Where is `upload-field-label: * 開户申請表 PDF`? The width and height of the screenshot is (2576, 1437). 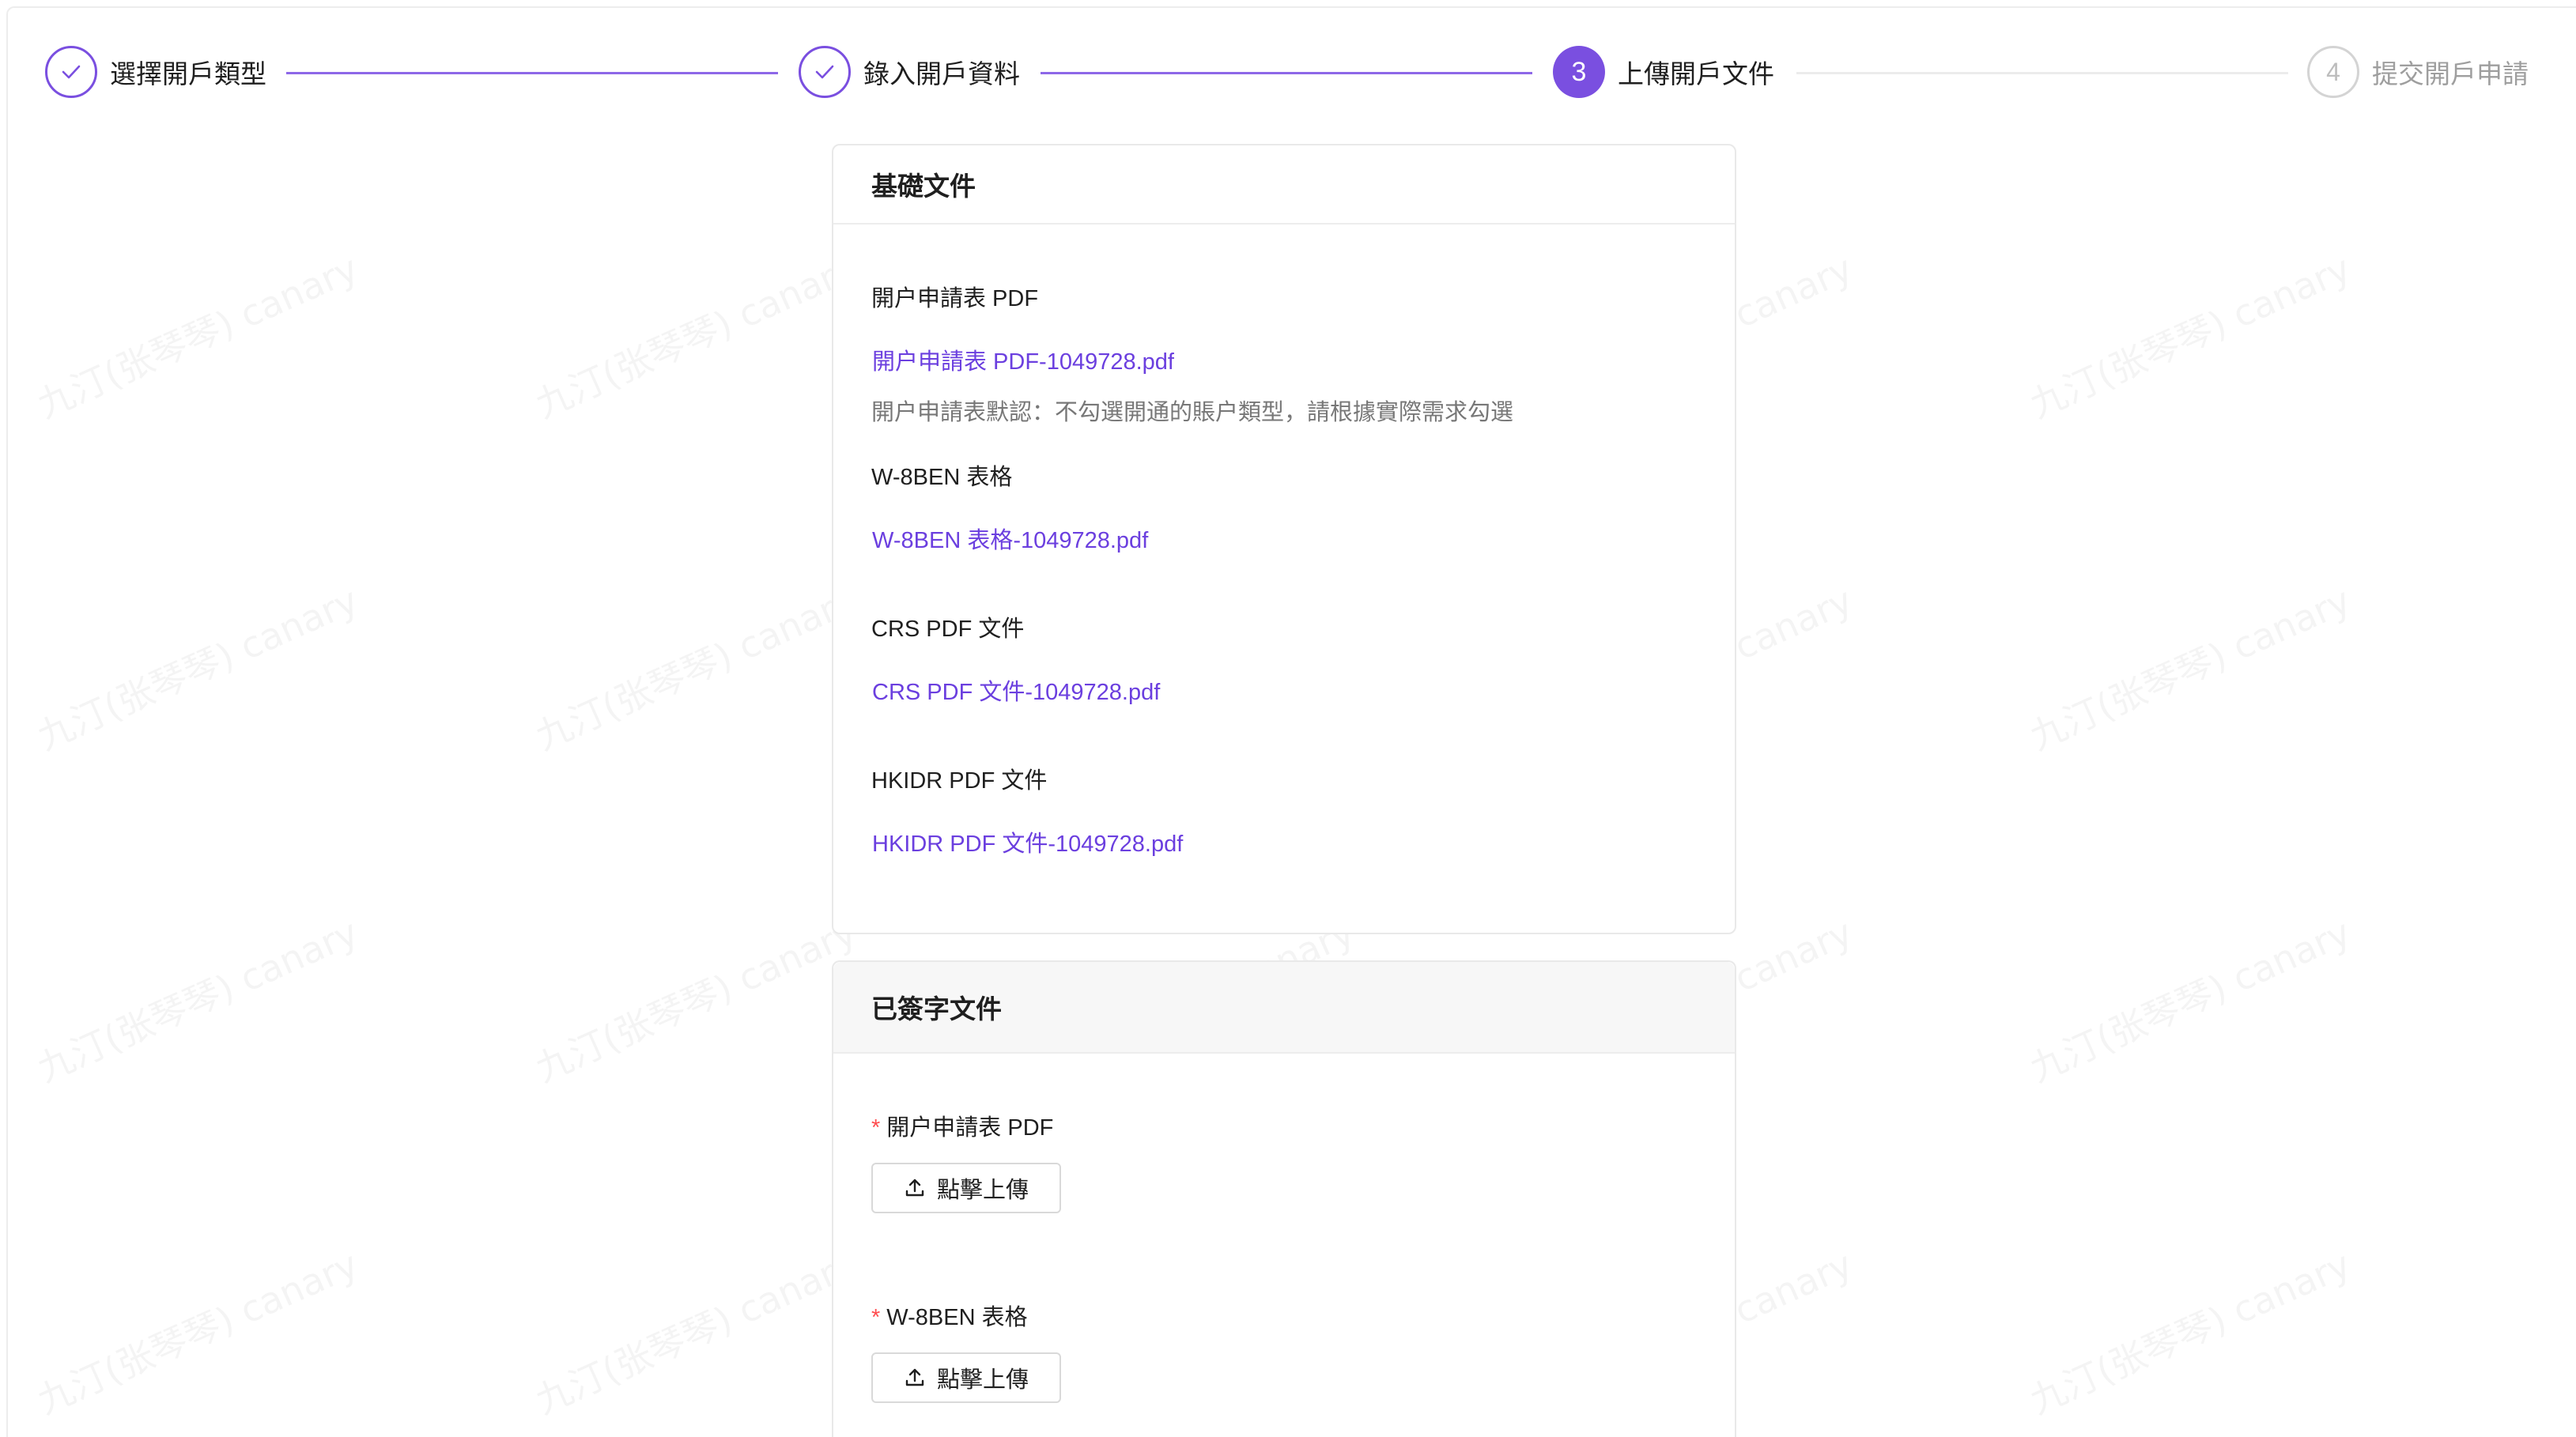 upload-field-label: * 開户申請表 PDF is located at coordinates (962, 1125).